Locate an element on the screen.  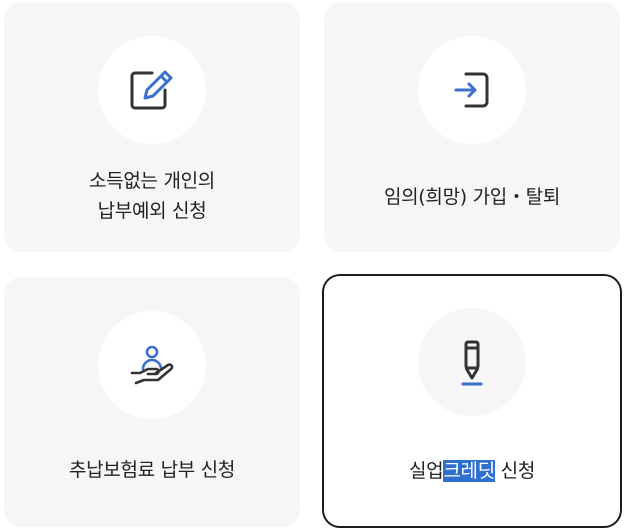
selected-text: 크레딧 is located at coordinates (469, 471).